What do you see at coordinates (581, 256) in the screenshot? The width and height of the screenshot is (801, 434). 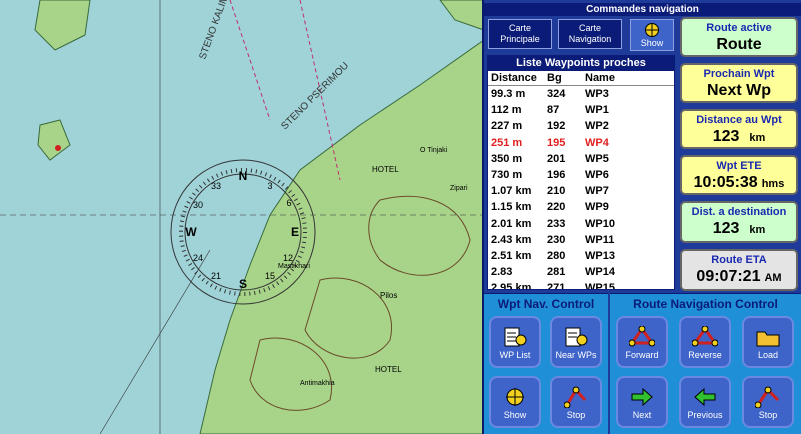 I see `waypoint-row: 2.51 km 280 WP13` at bounding box center [581, 256].